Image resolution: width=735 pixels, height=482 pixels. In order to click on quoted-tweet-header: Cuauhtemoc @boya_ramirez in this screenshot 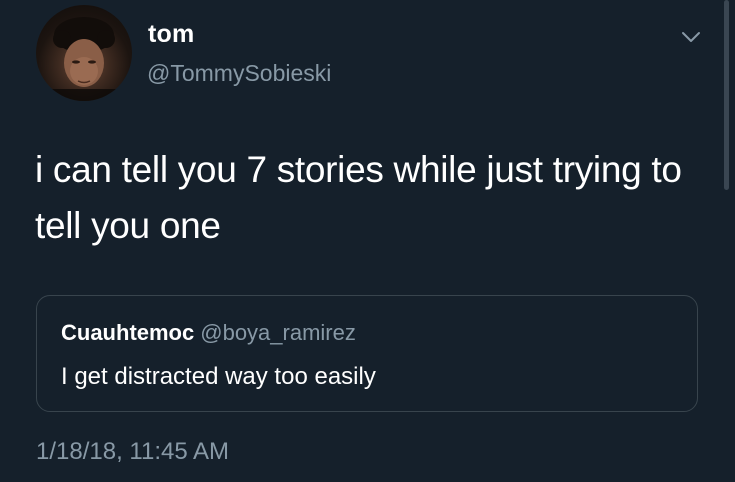, I will do `click(208, 333)`.